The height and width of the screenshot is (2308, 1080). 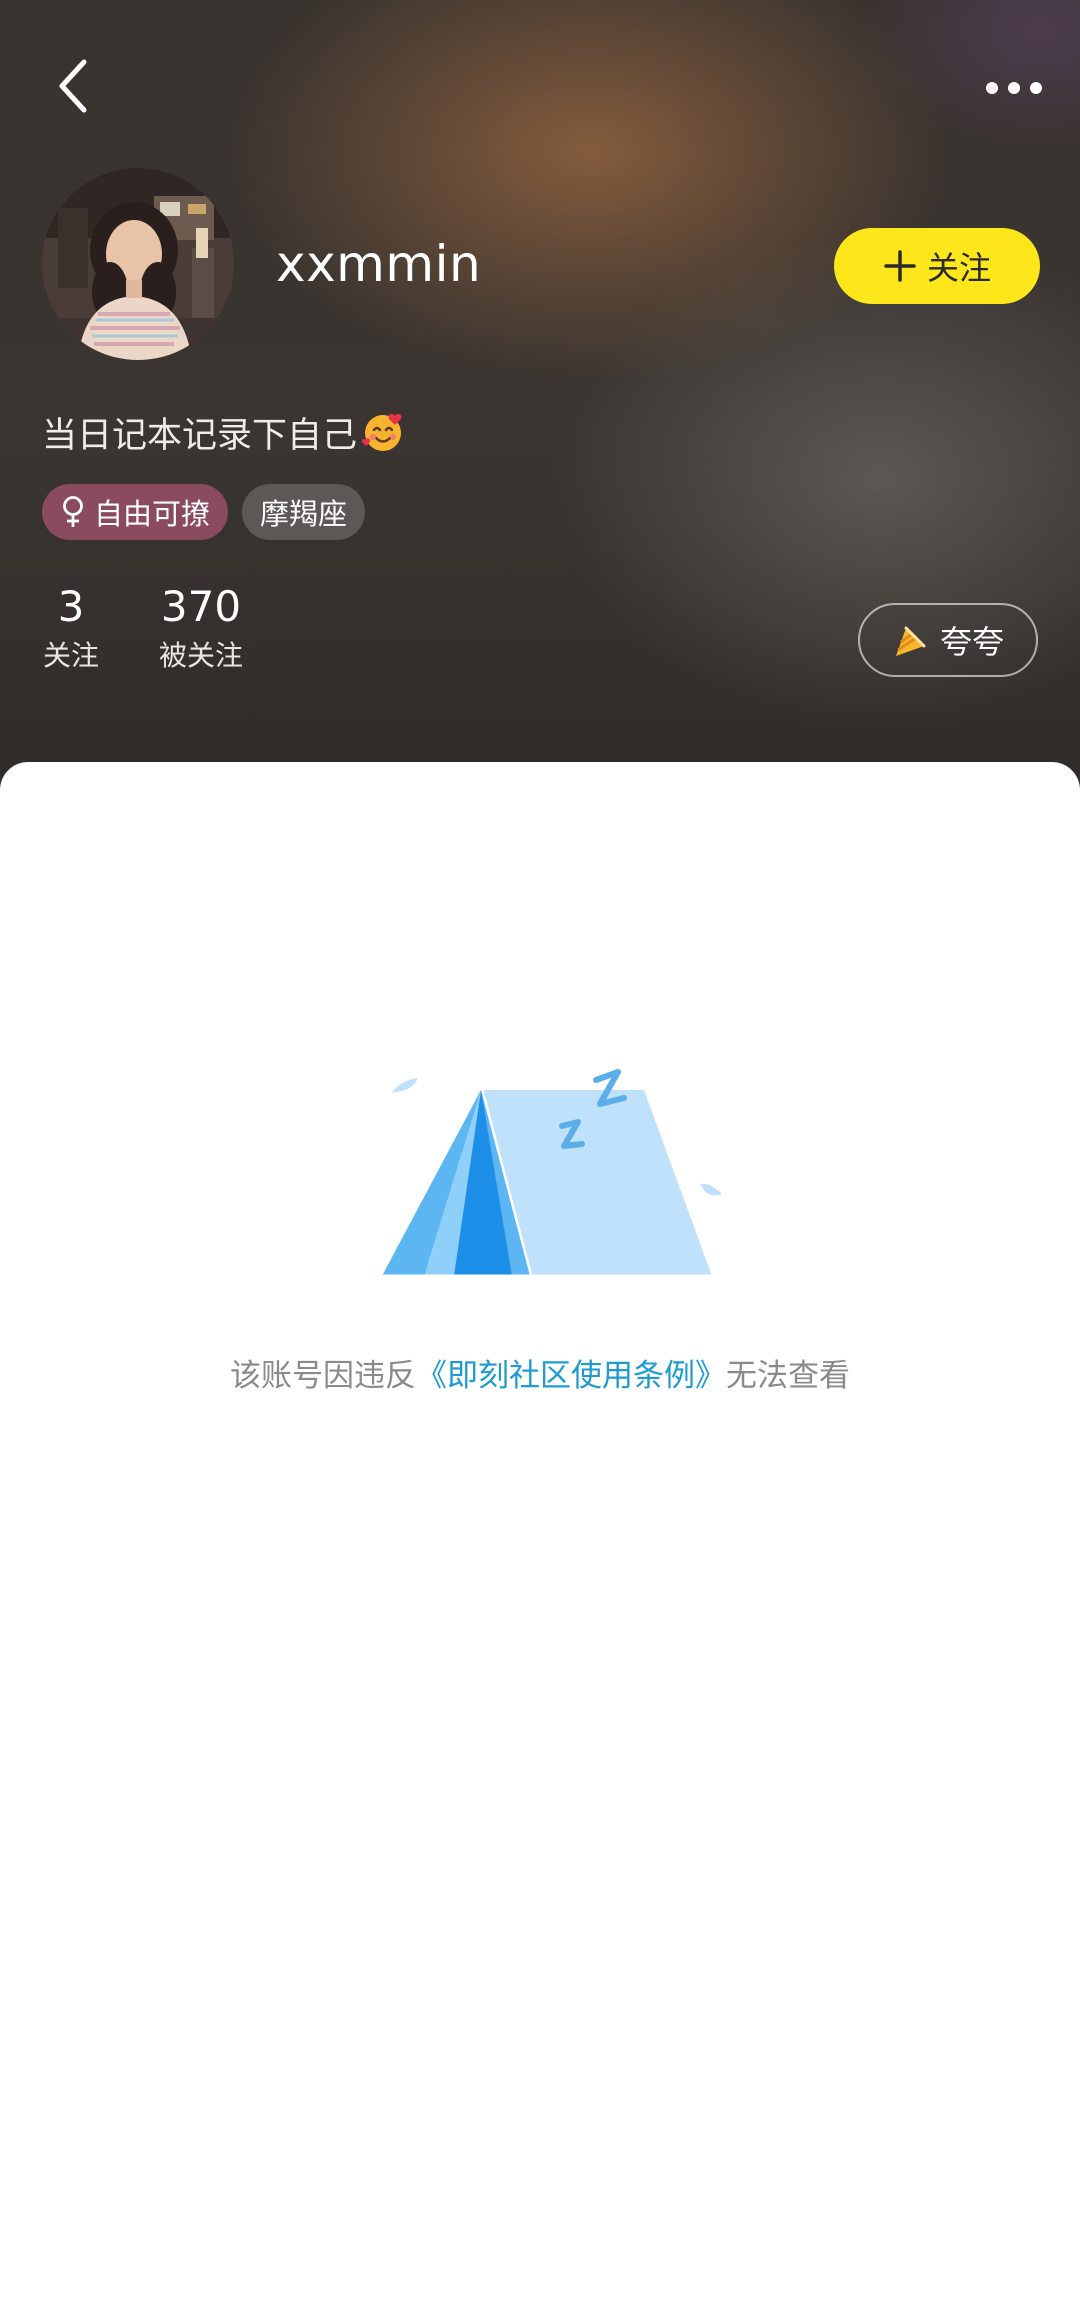 What do you see at coordinates (788, 1376) in the screenshot?
I see `notice-suffix: 无法查看` at bounding box center [788, 1376].